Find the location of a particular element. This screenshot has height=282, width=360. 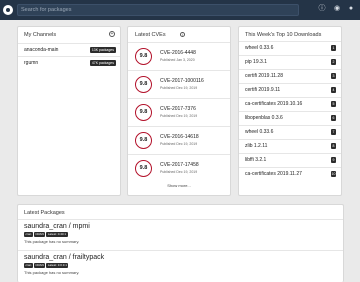

channel-name: rgumn is located at coordinates (31, 63).